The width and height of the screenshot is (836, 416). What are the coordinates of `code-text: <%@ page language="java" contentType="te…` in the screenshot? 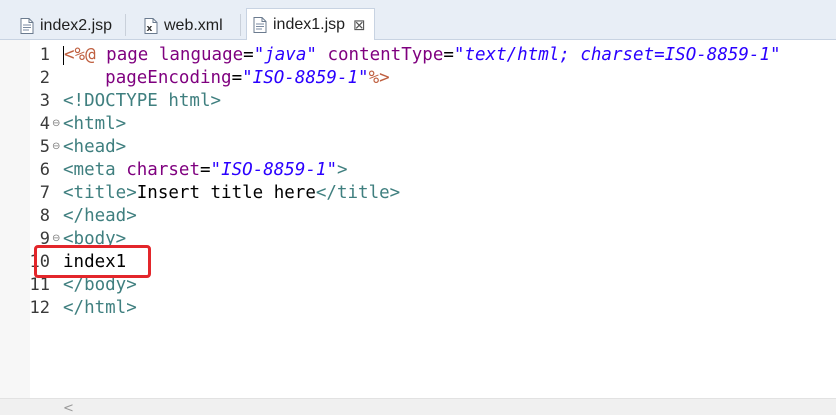 It's located at (422, 55).